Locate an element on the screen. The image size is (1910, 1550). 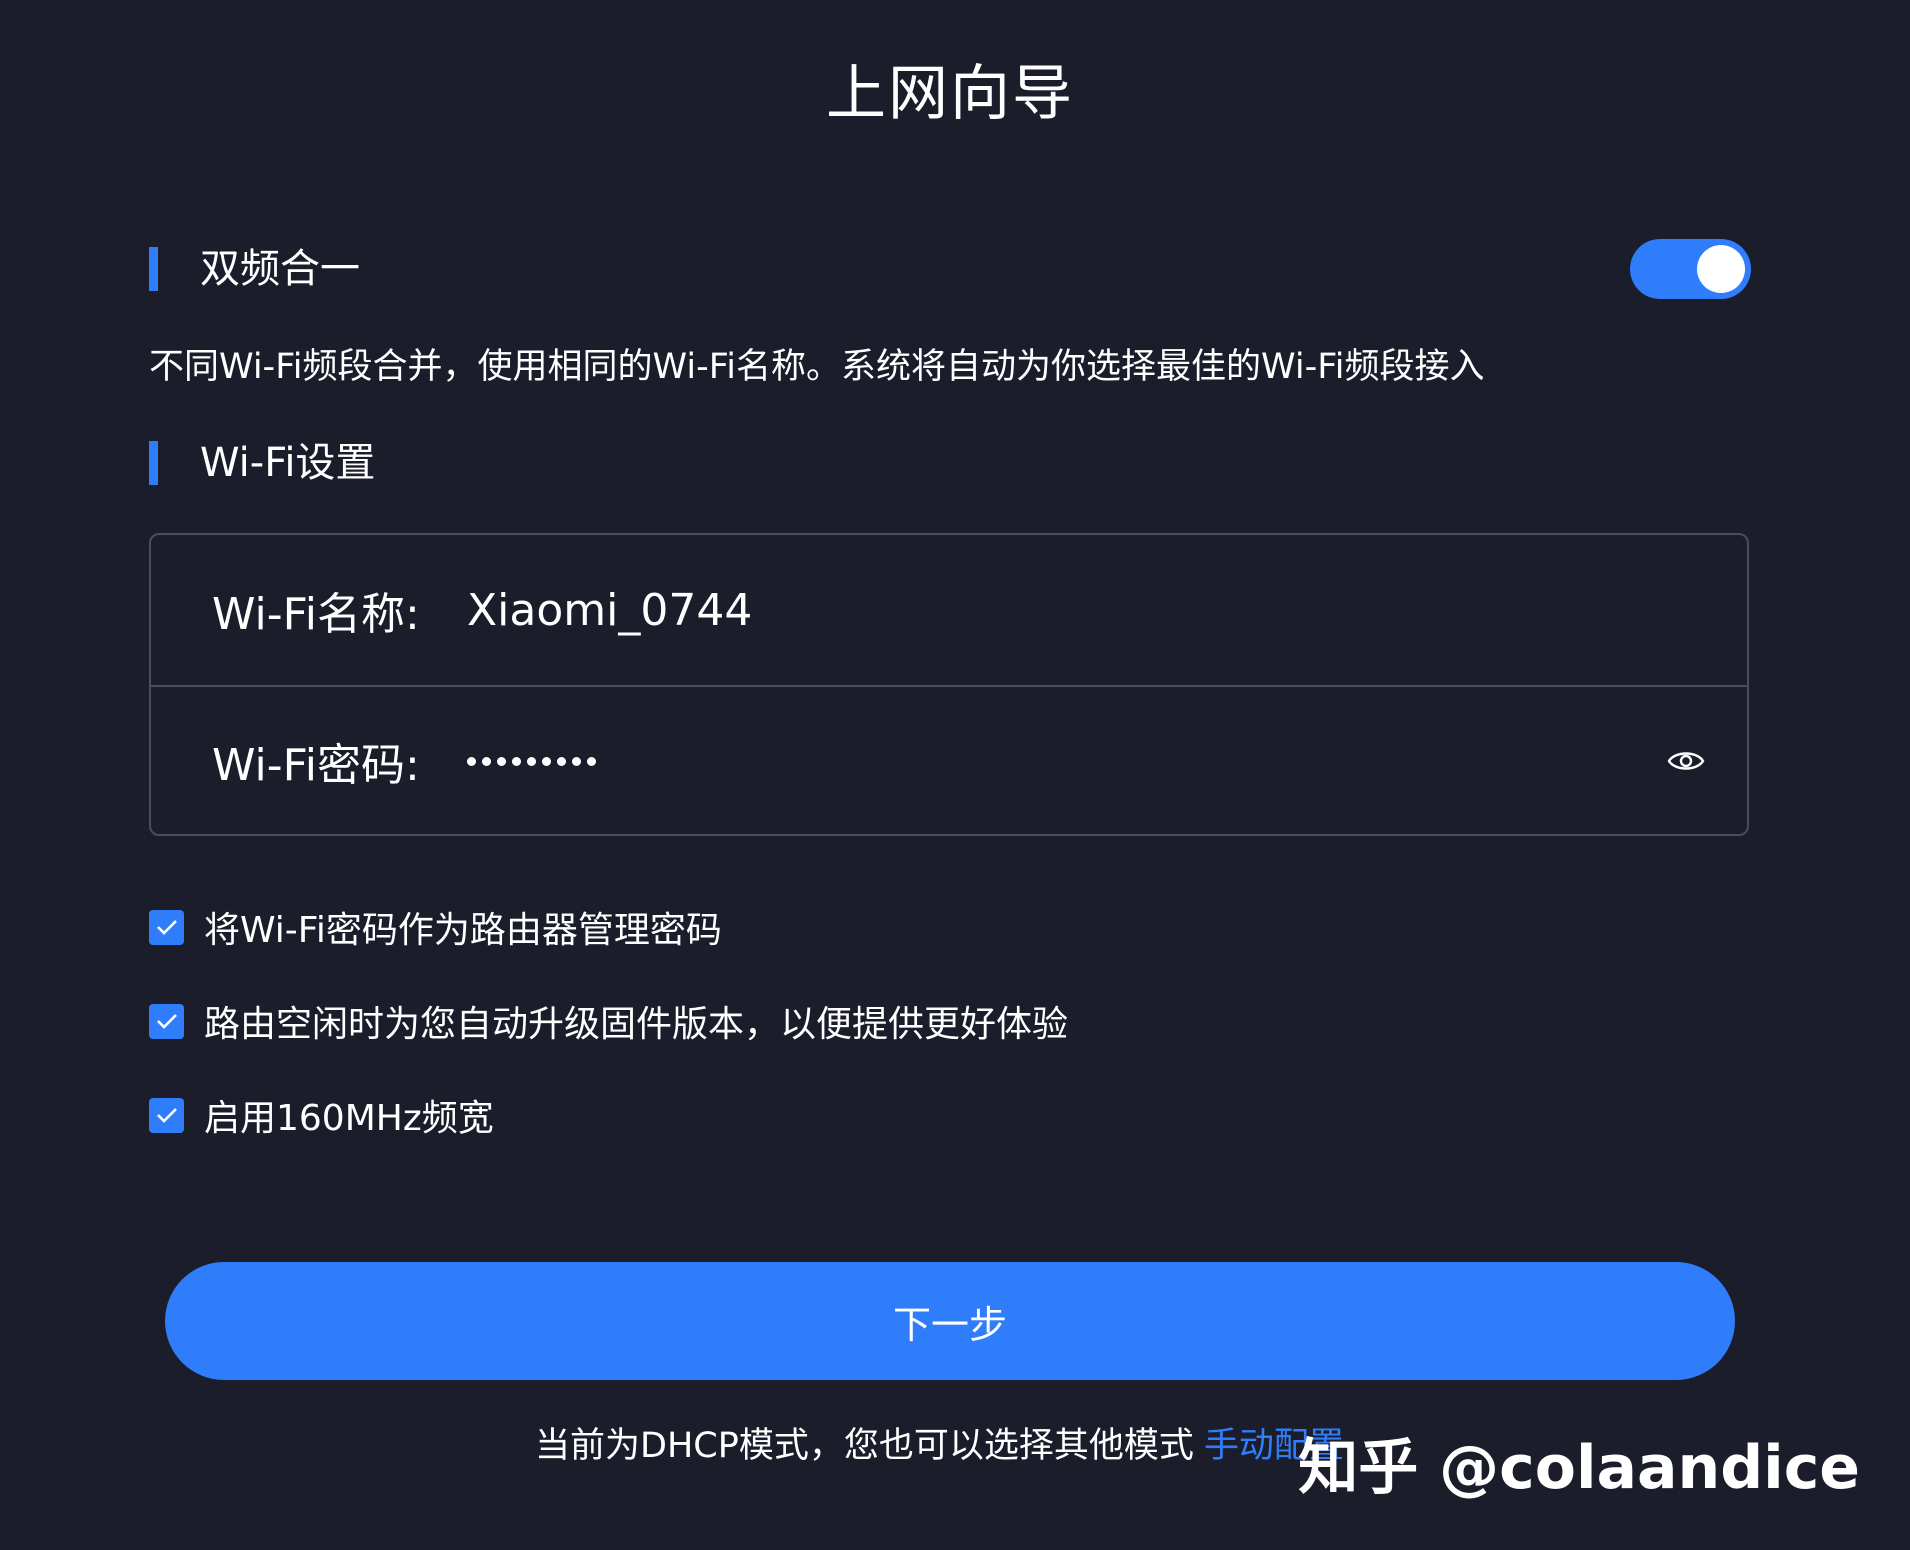
option-label: 路由空闲时为您自动升级固件版本，以便提供更好体验 is located at coordinates (636, 1024).